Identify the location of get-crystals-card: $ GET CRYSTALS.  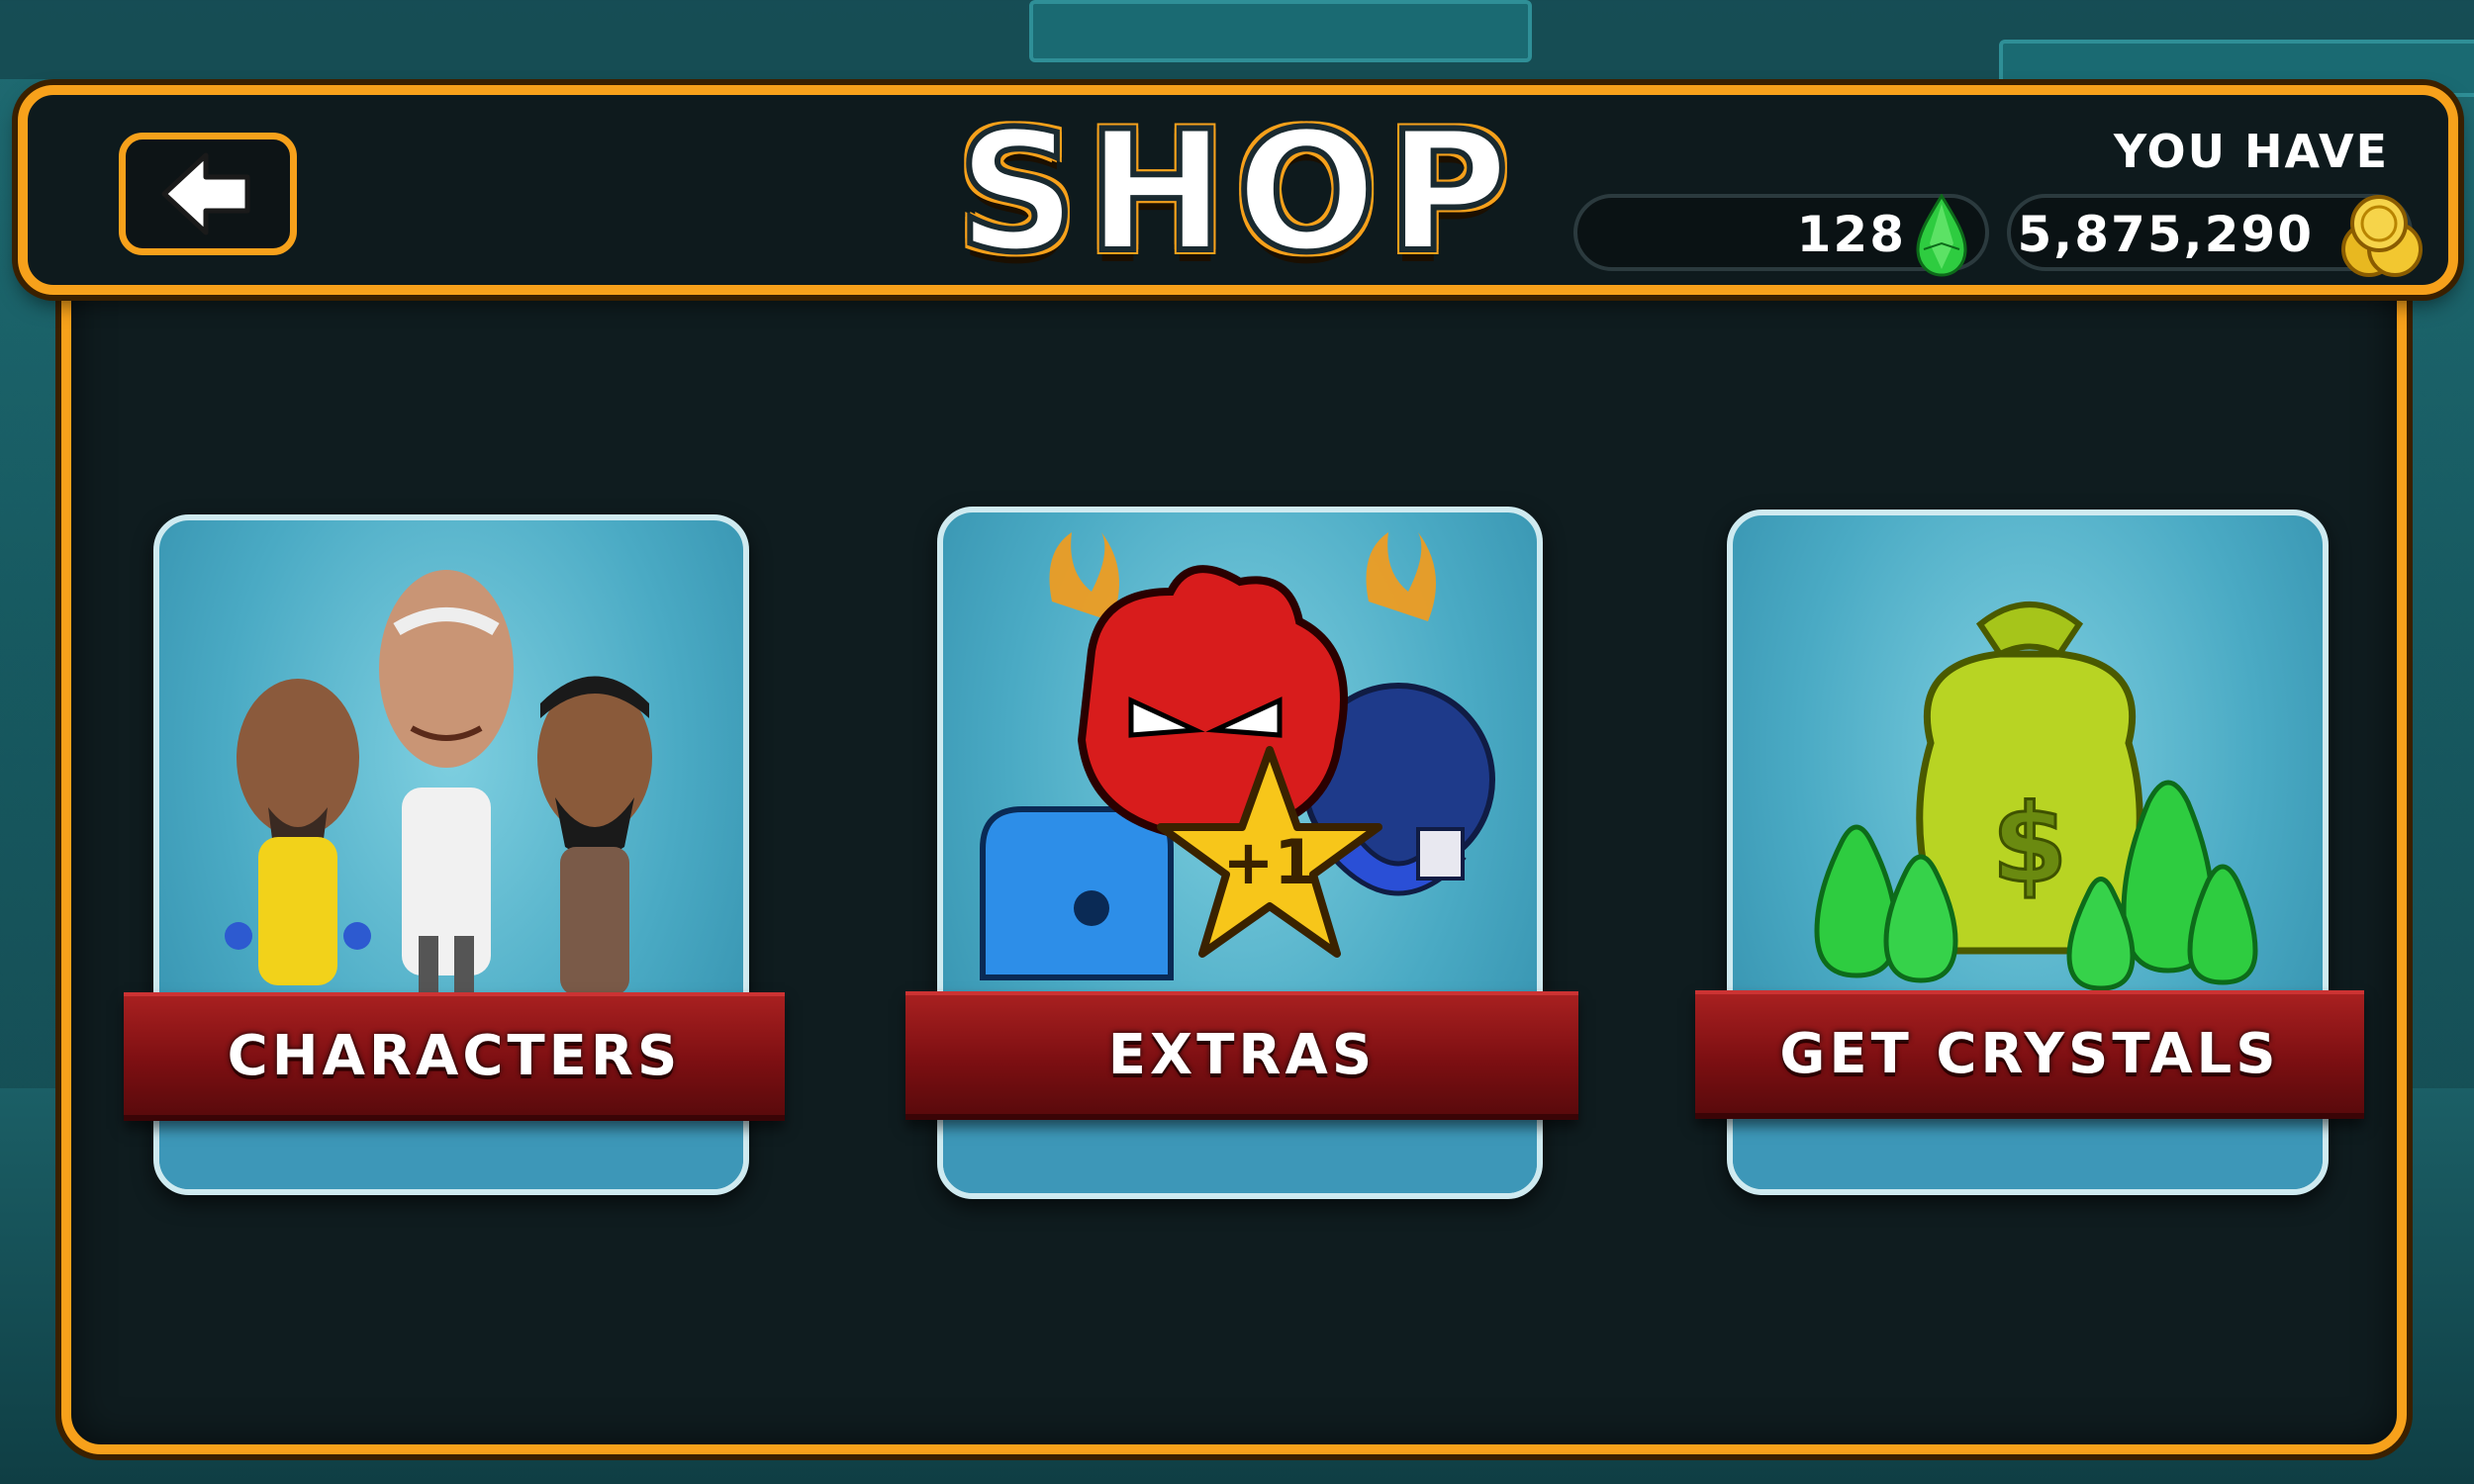
(2030, 852).